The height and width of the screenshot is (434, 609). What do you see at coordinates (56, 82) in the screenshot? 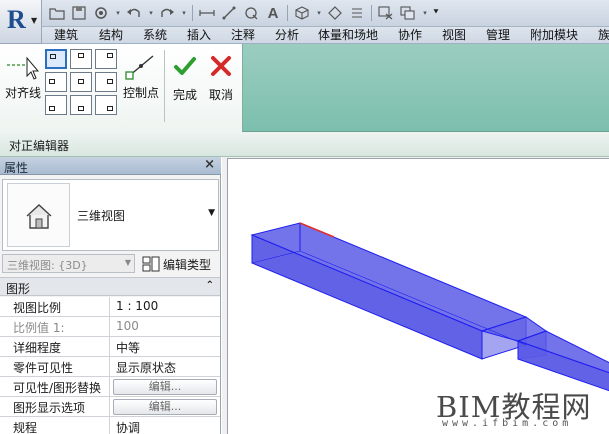
I see `justify-middle-left` at bounding box center [56, 82].